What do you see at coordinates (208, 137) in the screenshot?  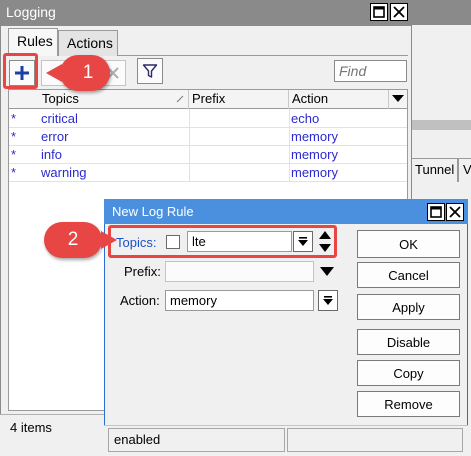 I see `table-row: * error memory` at bounding box center [208, 137].